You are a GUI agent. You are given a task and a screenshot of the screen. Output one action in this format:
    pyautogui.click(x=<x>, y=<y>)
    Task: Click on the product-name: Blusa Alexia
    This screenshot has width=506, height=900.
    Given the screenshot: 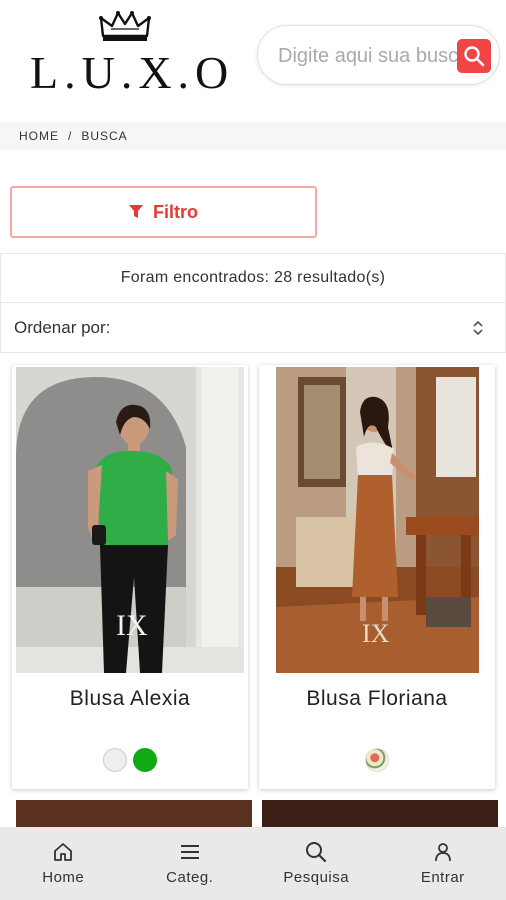 What is the action you would take?
    pyautogui.click(x=130, y=699)
    